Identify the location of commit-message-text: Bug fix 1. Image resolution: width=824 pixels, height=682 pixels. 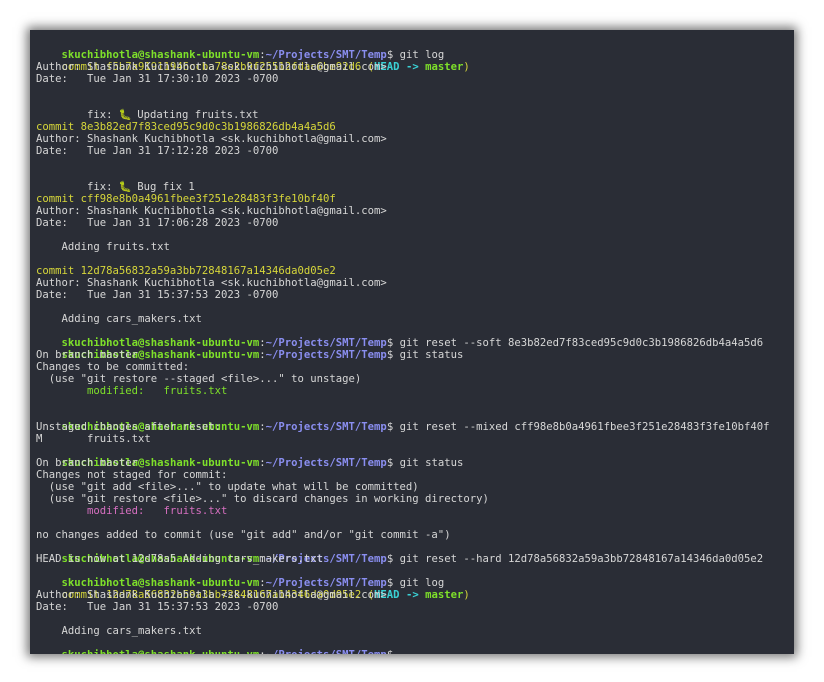
(162, 187).